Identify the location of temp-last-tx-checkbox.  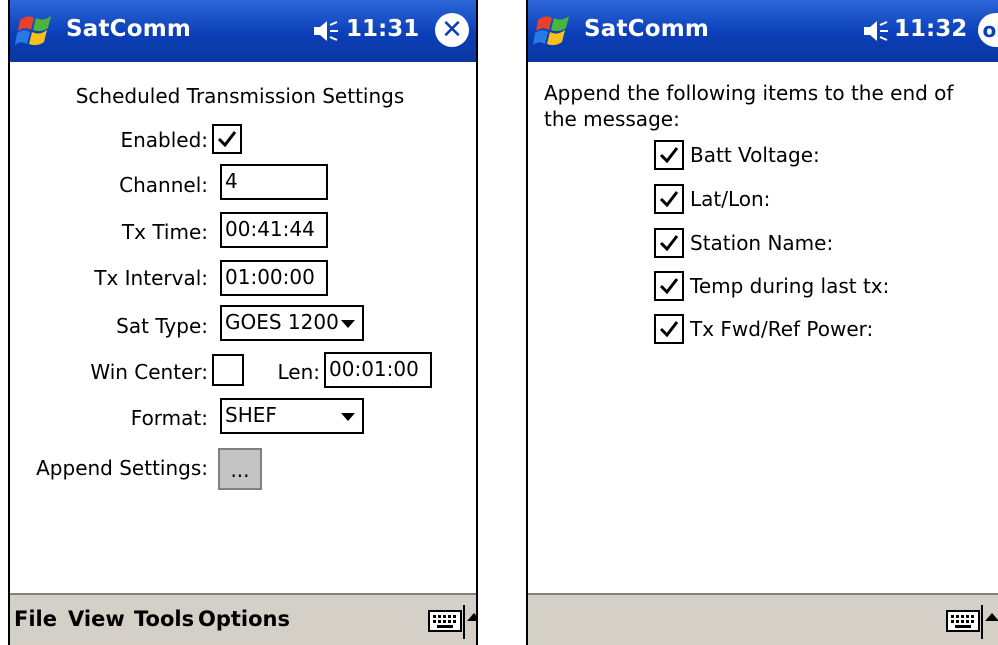
(669, 286).